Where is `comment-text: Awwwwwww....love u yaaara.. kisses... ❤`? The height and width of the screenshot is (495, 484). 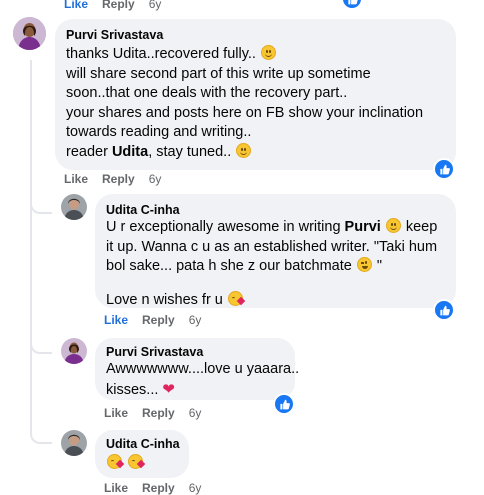 comment-text: Awwwwwww....love u yaaara.. kisses... ❤ is located at coordinates (202, 380).